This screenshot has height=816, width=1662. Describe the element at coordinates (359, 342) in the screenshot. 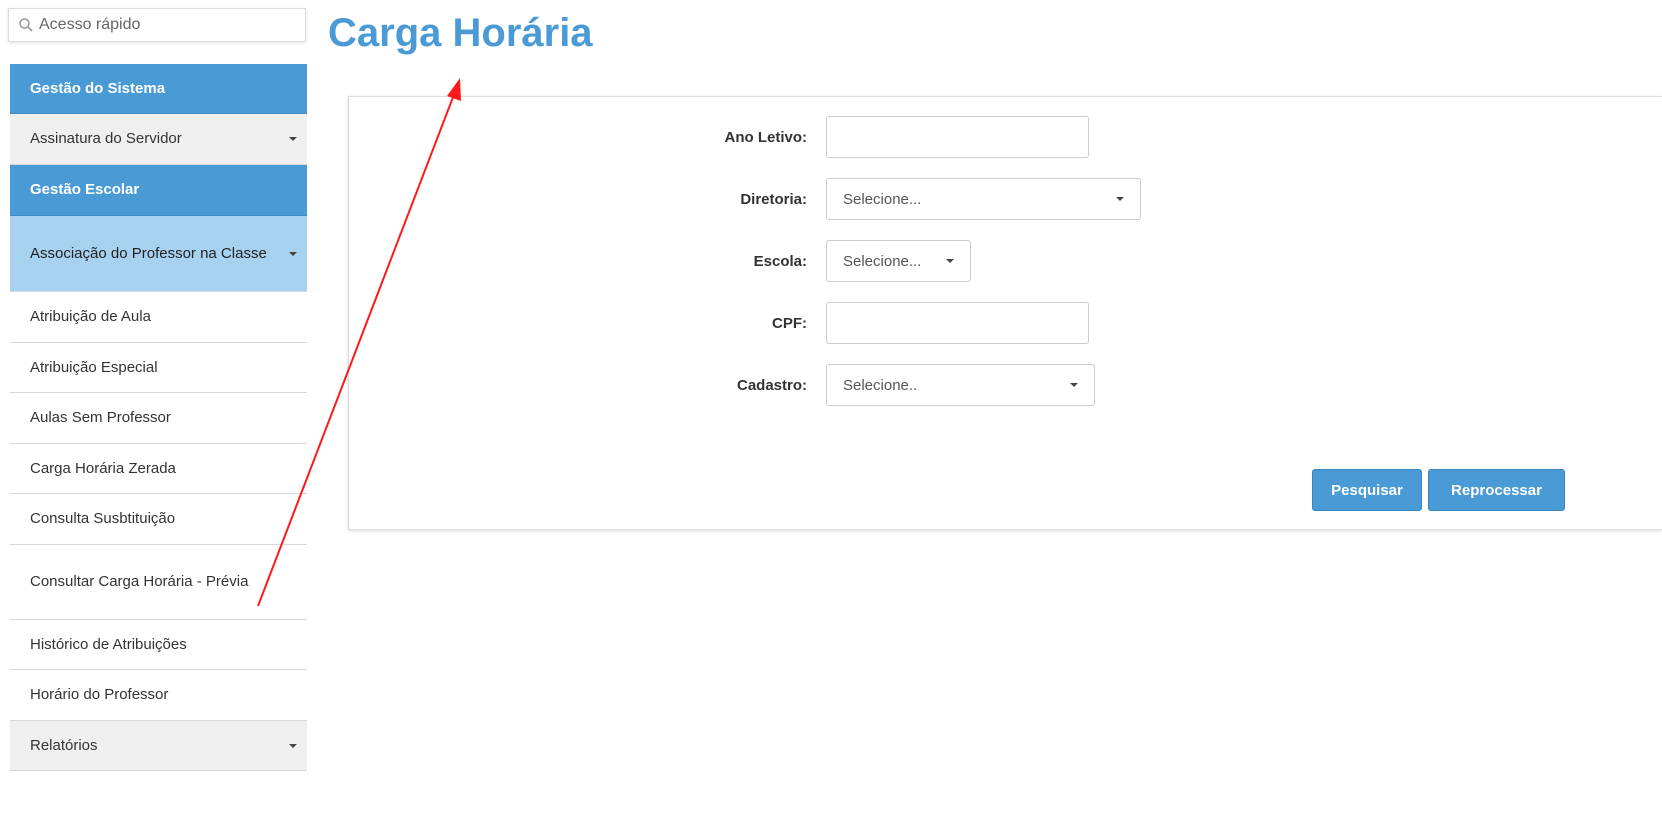

I see `annotation-arrow-icon` at that location.